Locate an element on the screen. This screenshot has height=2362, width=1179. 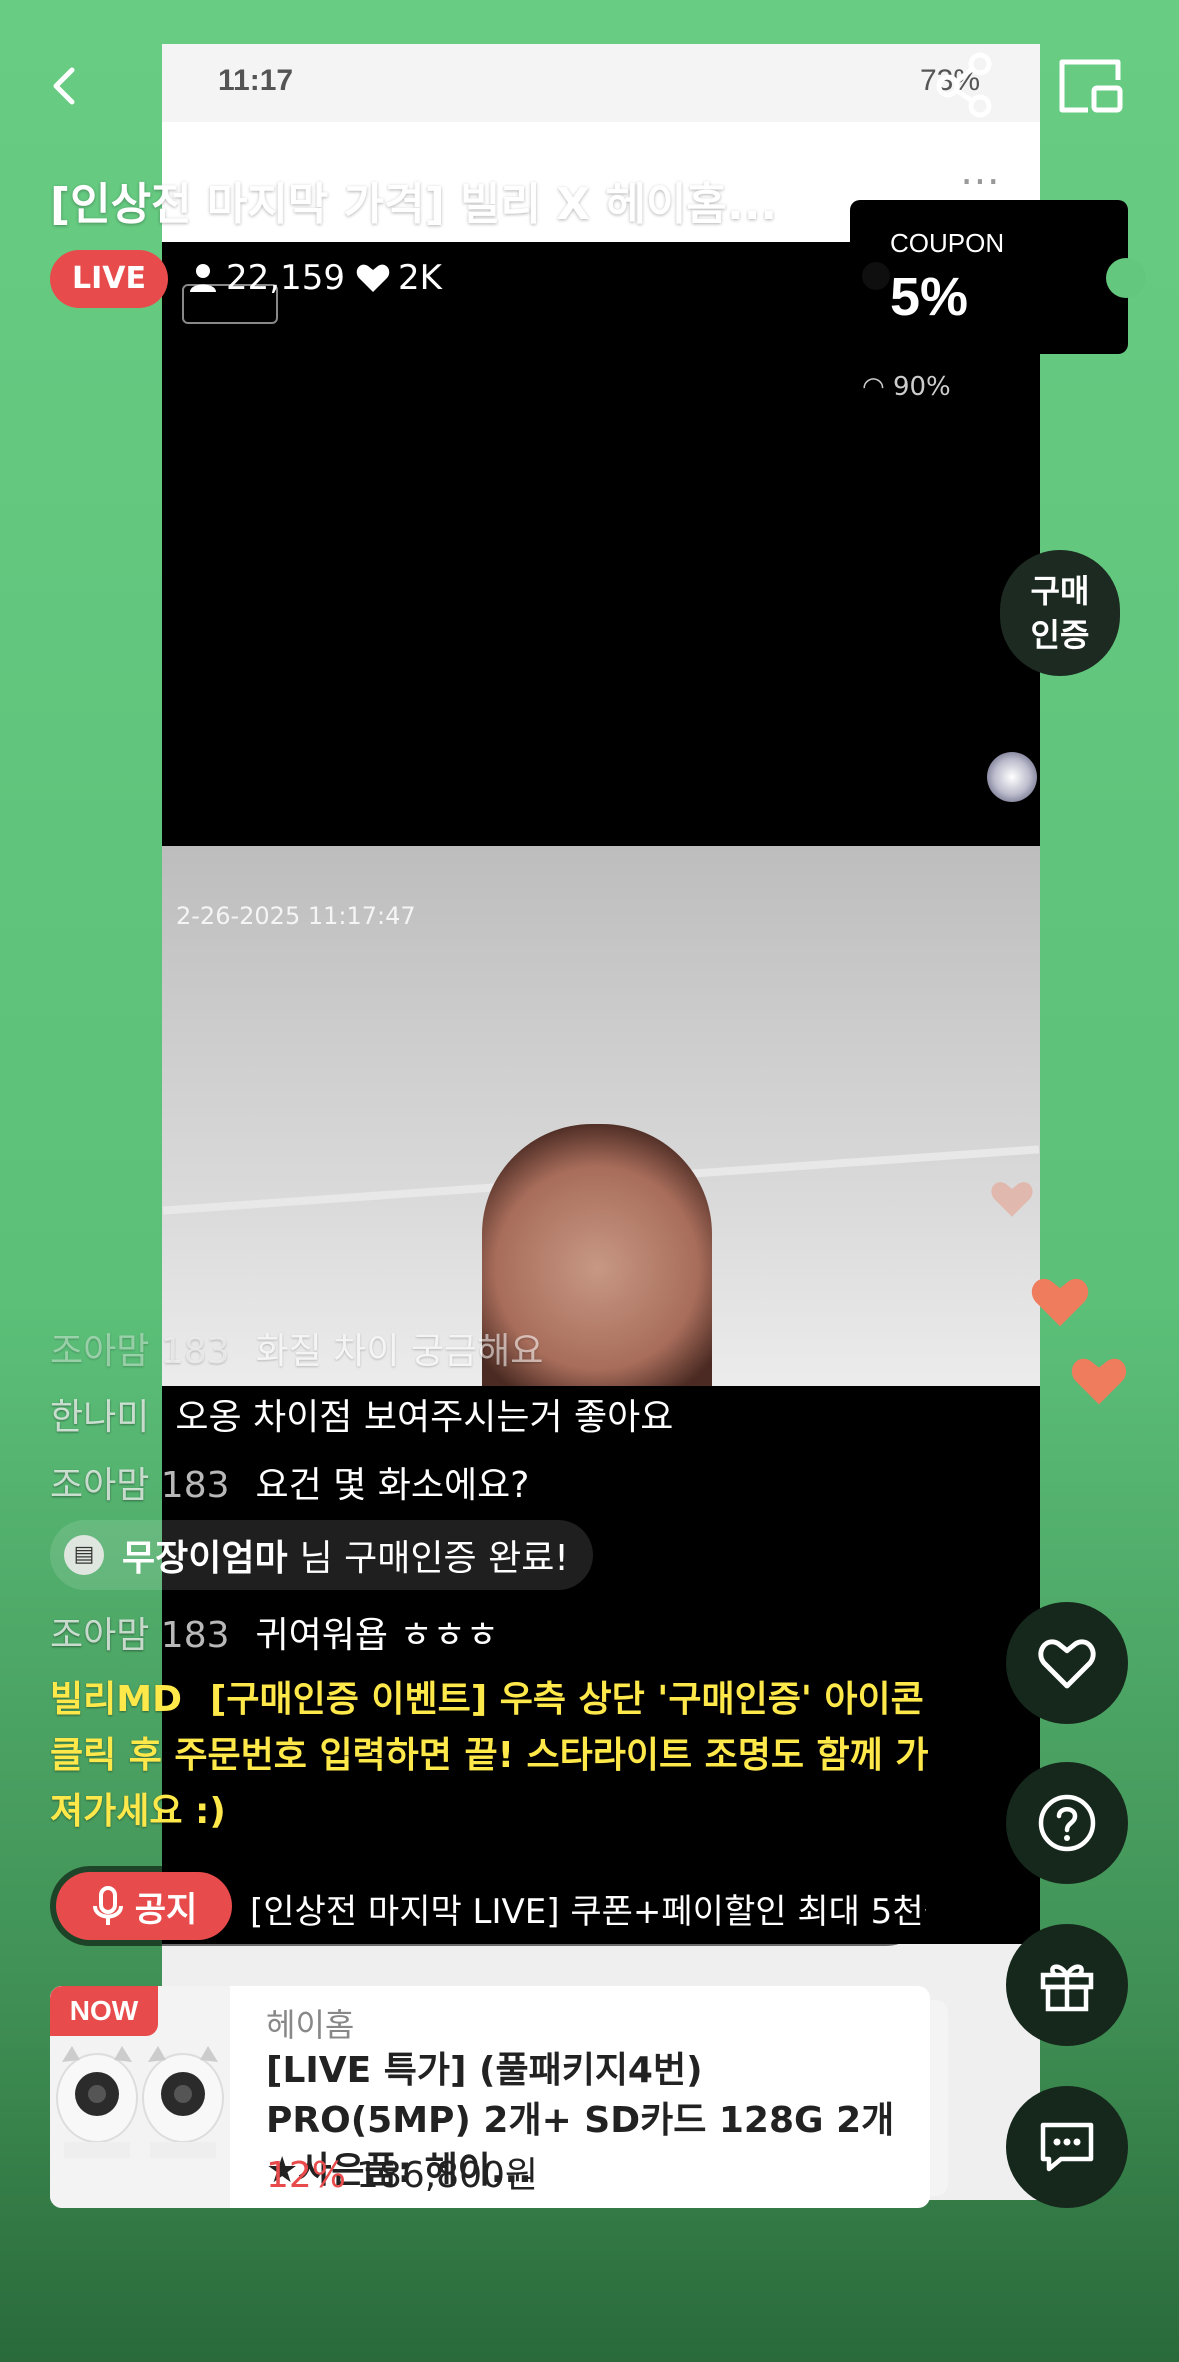
purchase-user: 무장이엄마 is located at coordinates (205, 1558).